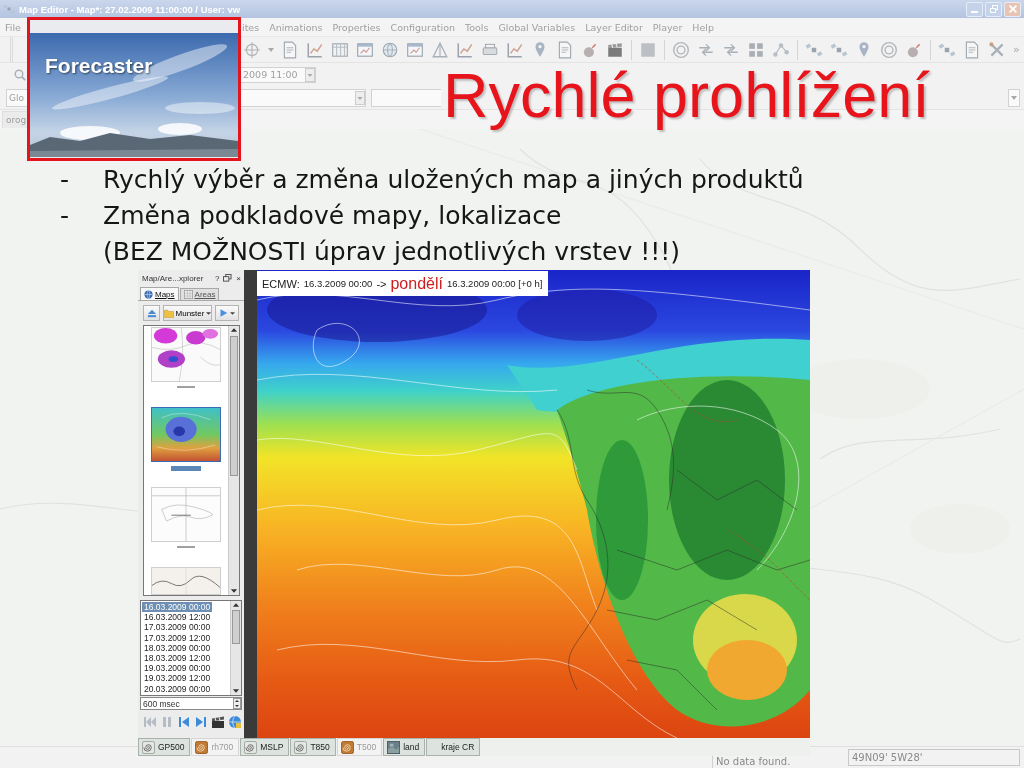  I want to click on grid-icon, so click(756, 49).